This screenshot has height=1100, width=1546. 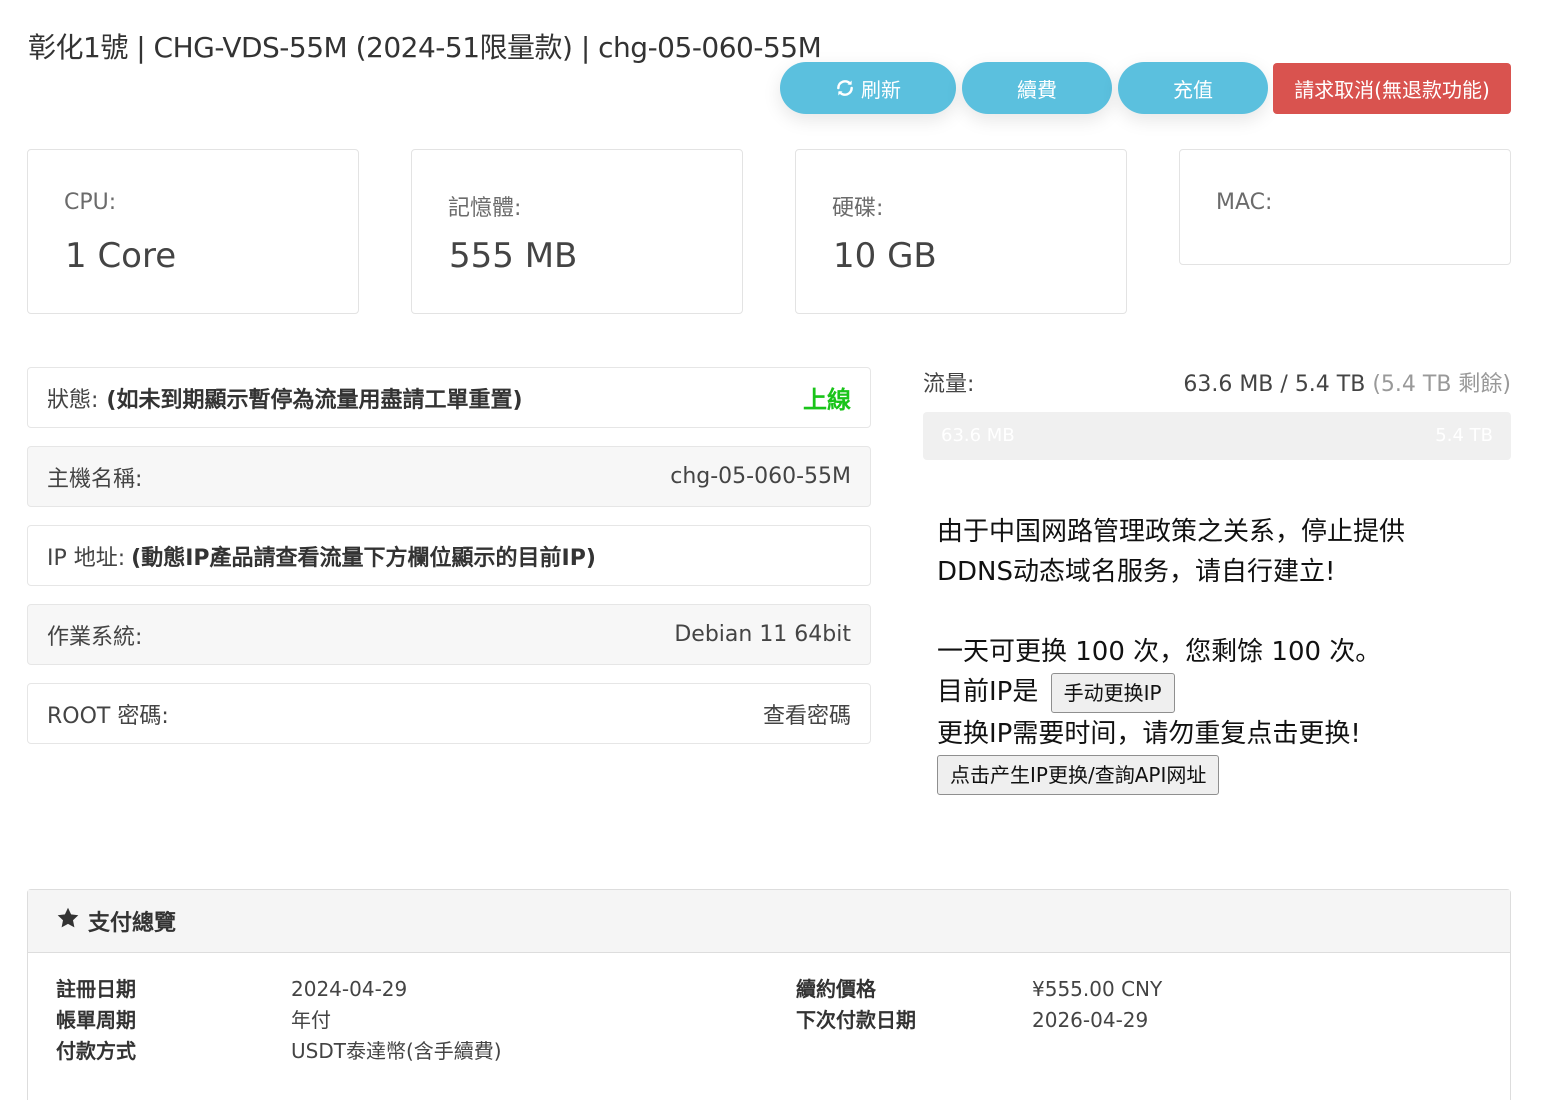 I want to click on refresh-button: 刷新, so click(x=868, y=88).